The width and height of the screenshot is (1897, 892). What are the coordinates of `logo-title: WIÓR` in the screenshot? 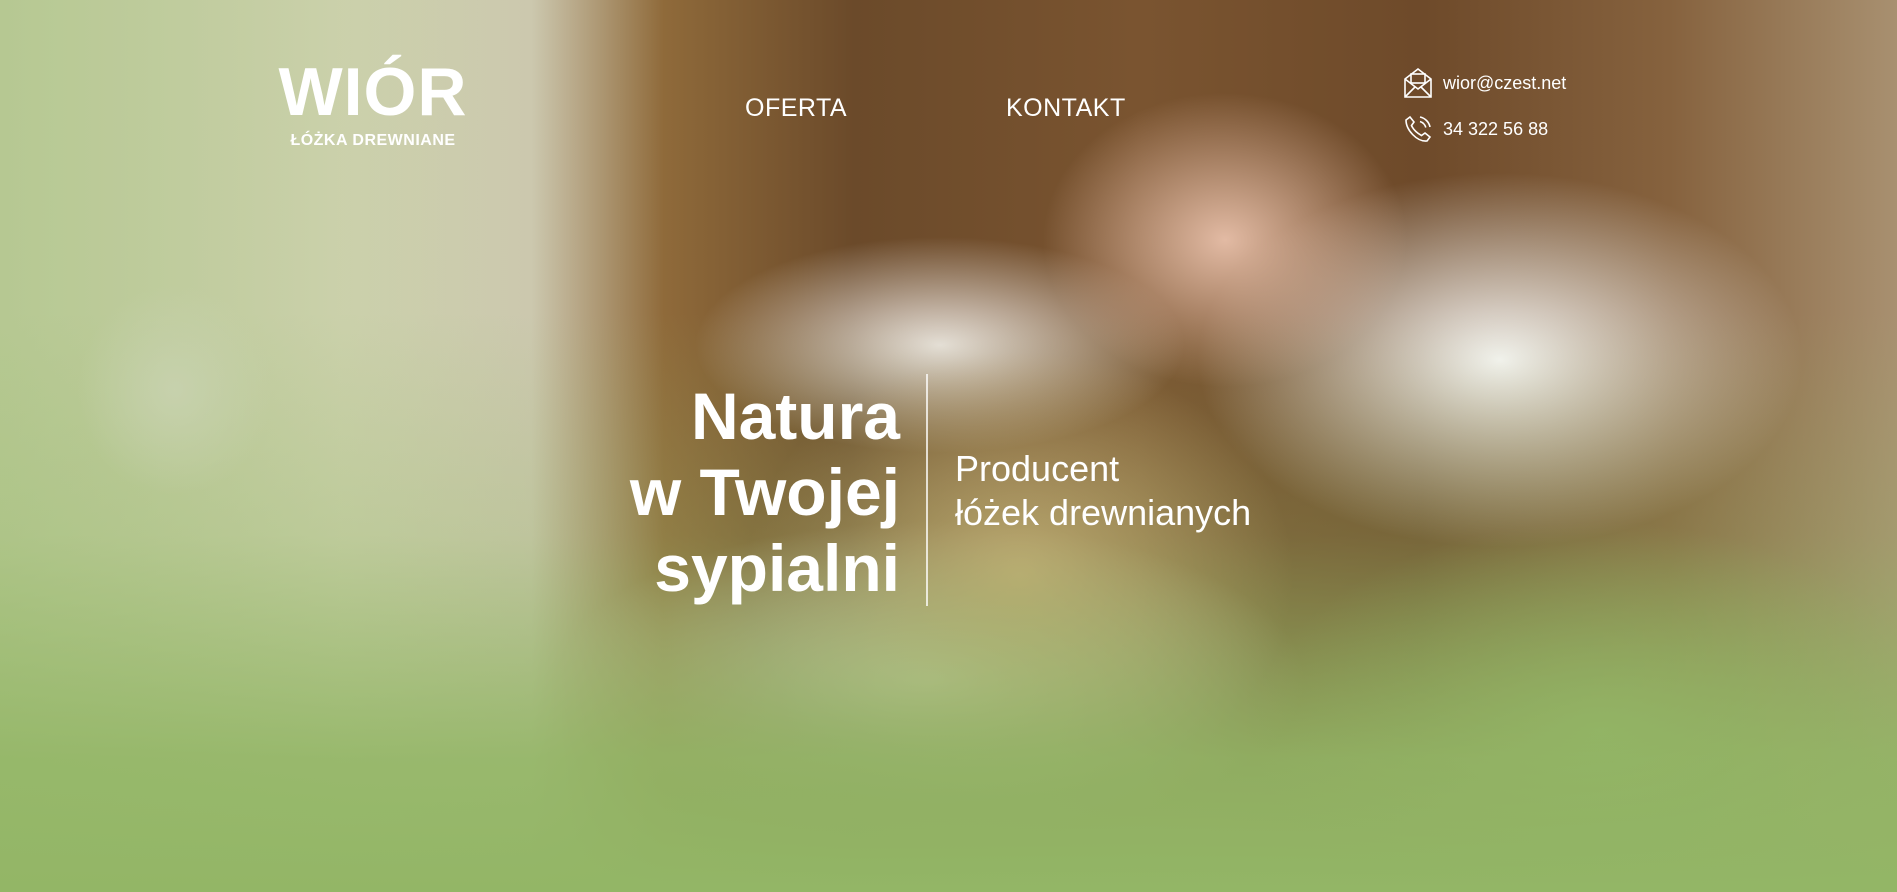 It's located at (373, 92).